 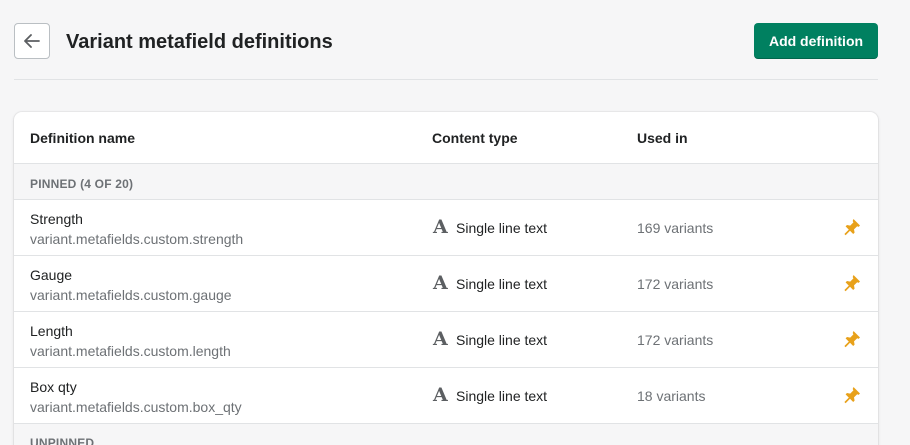 I want to click on used-in-count: 18 variants, so click(x=671, y=396).